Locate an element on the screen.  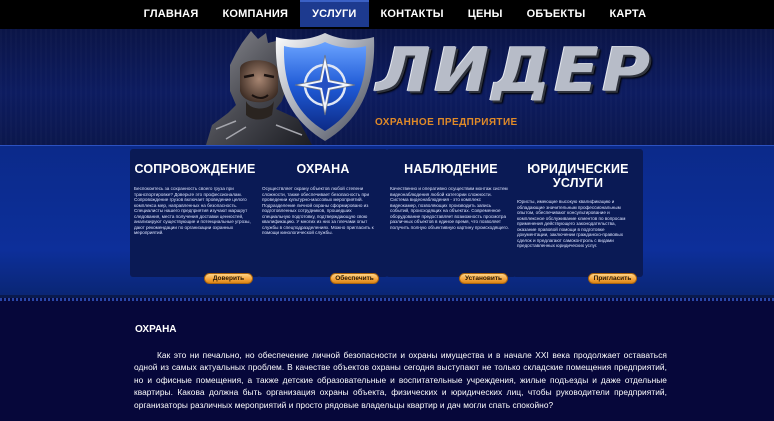
nav-item-company: КОМПАНИЯ is located at coordinates (255, 13).